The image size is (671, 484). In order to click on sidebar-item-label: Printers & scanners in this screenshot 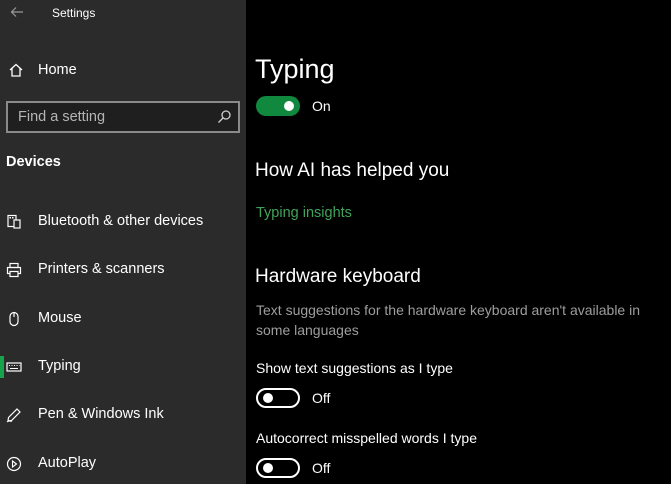, I will do `click(101, 269)`.